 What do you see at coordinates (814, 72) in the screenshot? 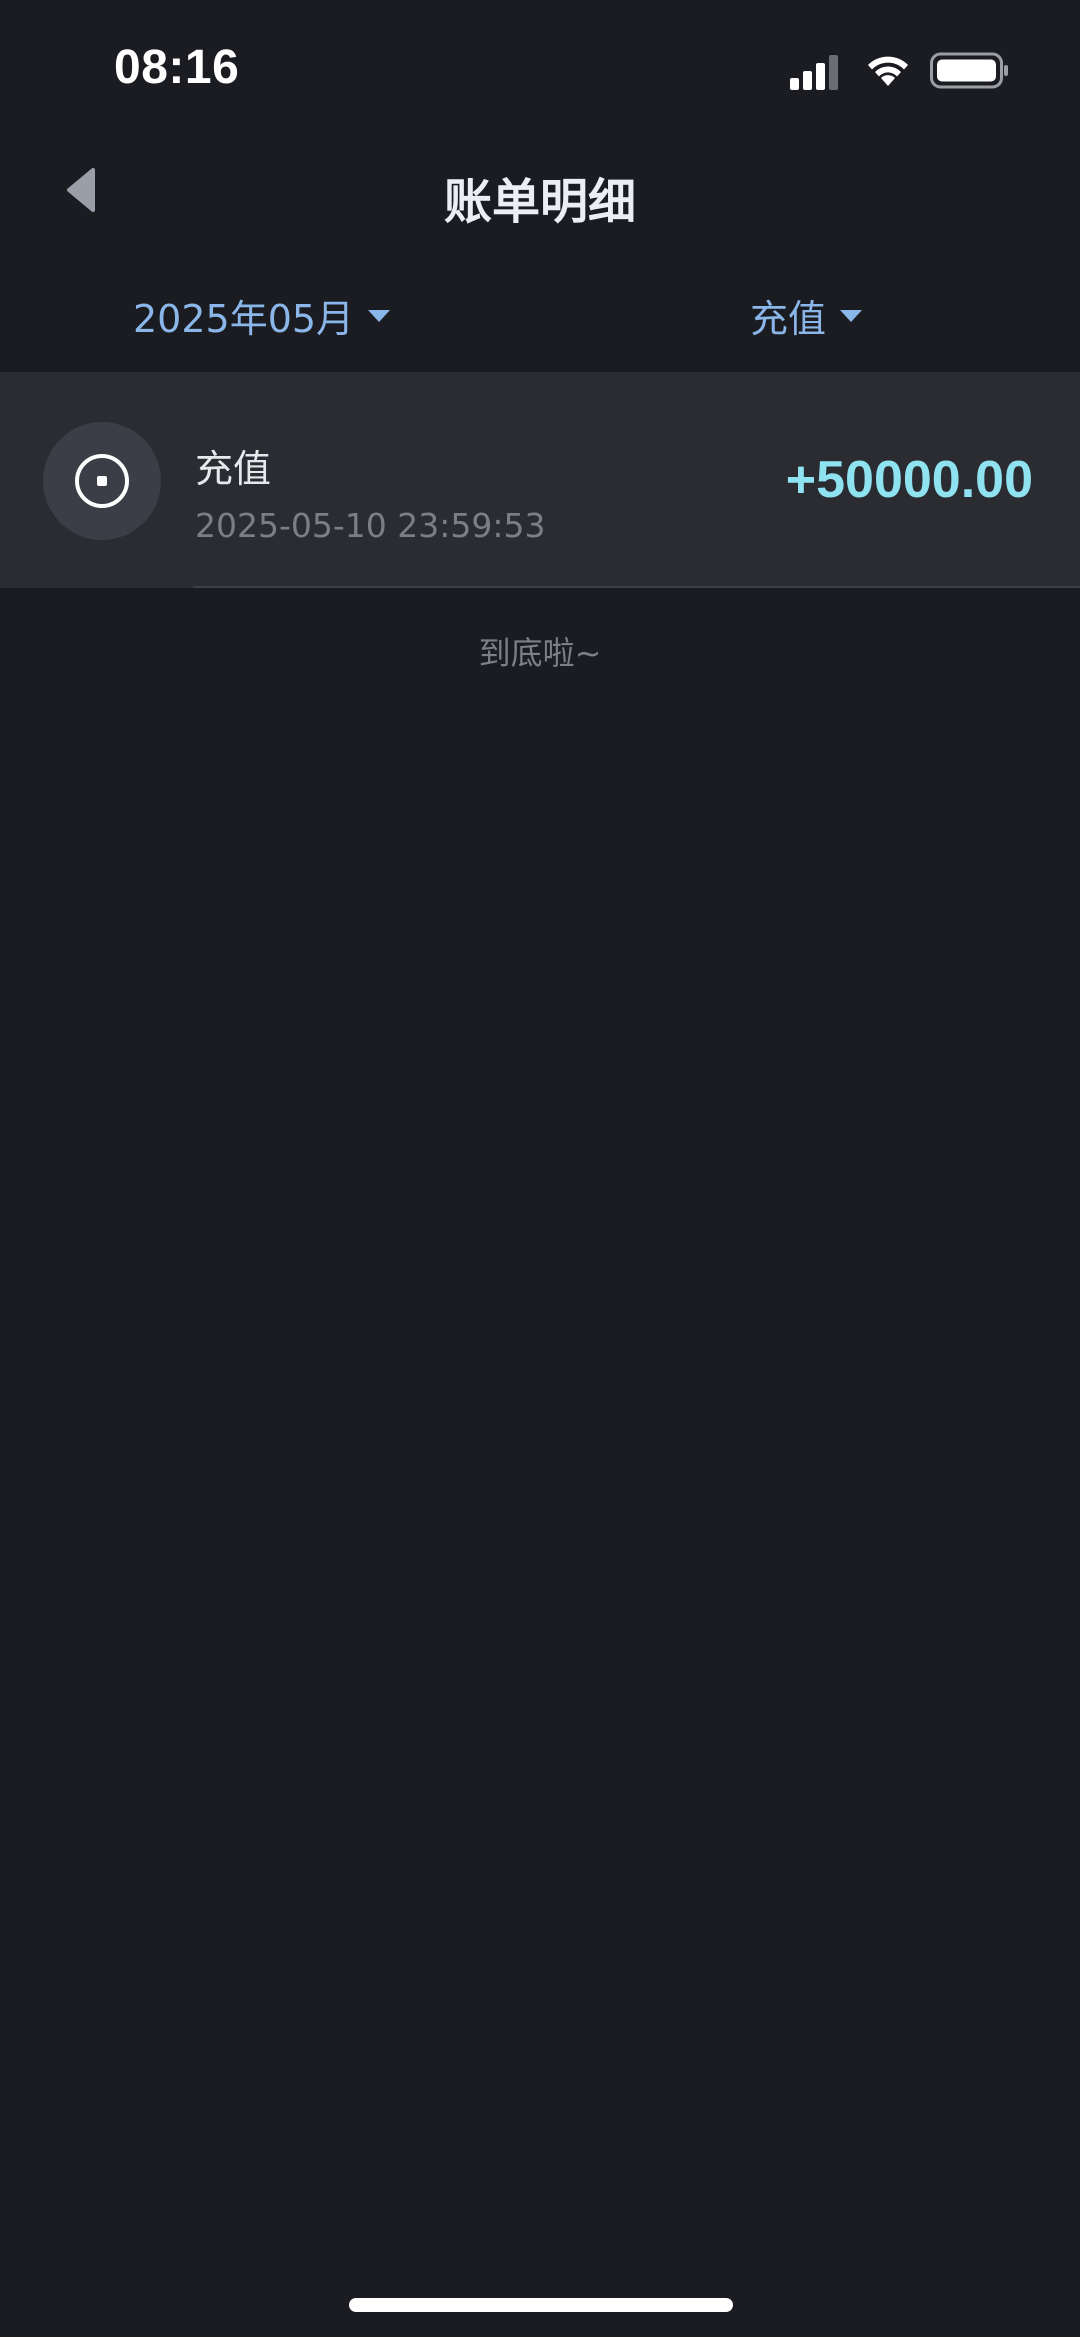
I see `signal-icon` at bounding box center [814, 72].